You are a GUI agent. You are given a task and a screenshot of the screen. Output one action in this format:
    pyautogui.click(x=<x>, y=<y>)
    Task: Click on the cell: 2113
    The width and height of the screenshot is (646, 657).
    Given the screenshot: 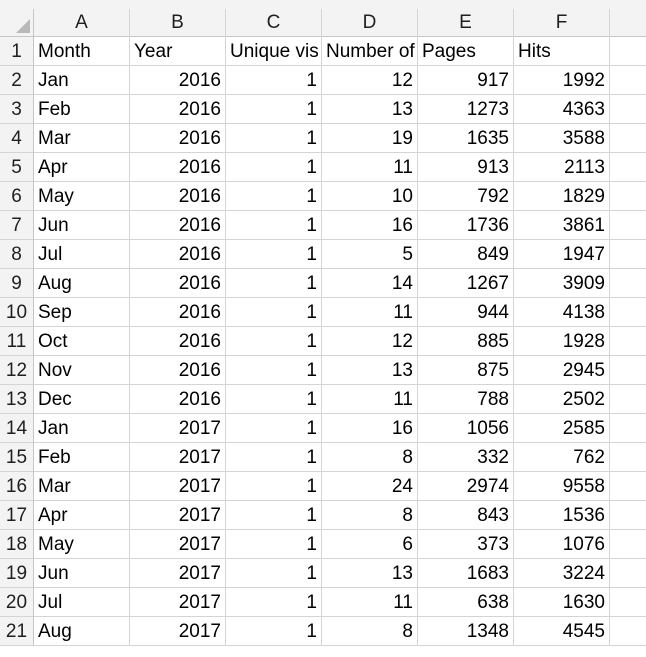 What is the action you would take?
    pyautogui.click(x=562, y=167)
    